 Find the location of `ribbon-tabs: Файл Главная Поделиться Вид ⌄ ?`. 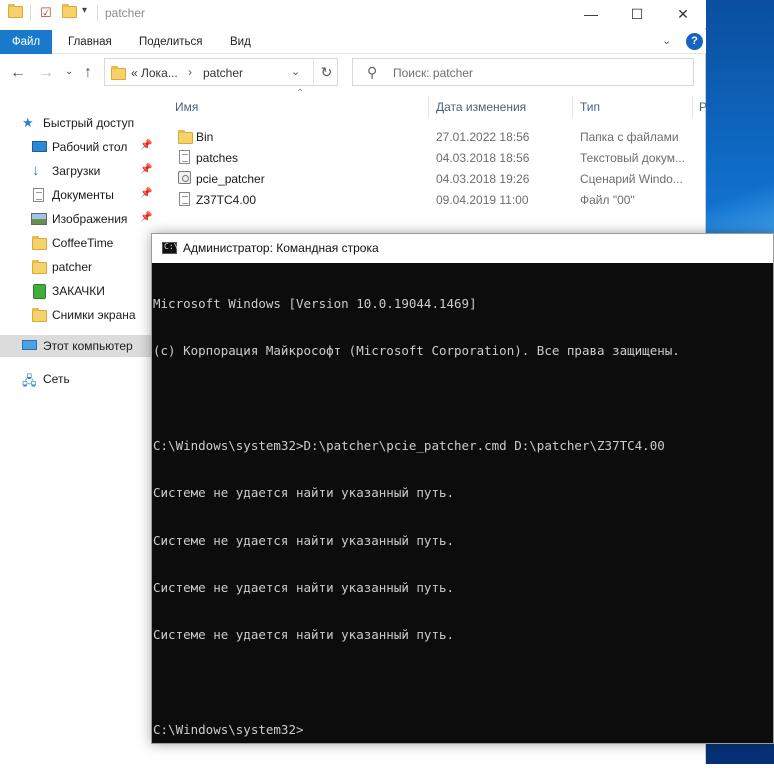

ribbon-tabs: Файл Главная Поделиться Вид ⌄ ? is located at coordinates (353, 42).